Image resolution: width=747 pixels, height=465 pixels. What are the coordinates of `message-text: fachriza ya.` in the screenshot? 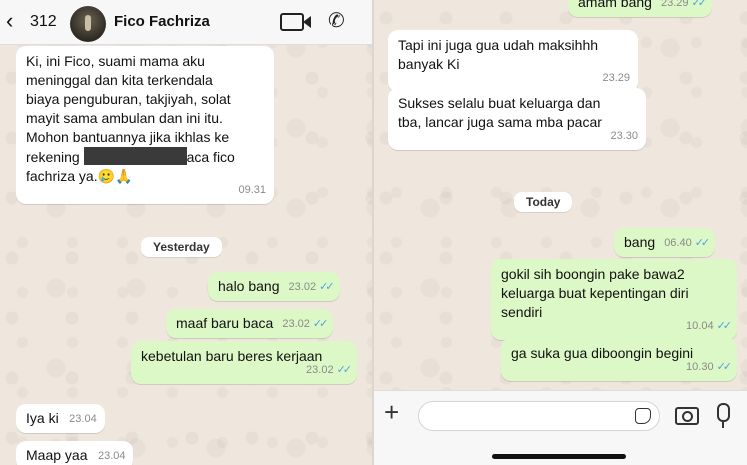 It's located at (62, 176).